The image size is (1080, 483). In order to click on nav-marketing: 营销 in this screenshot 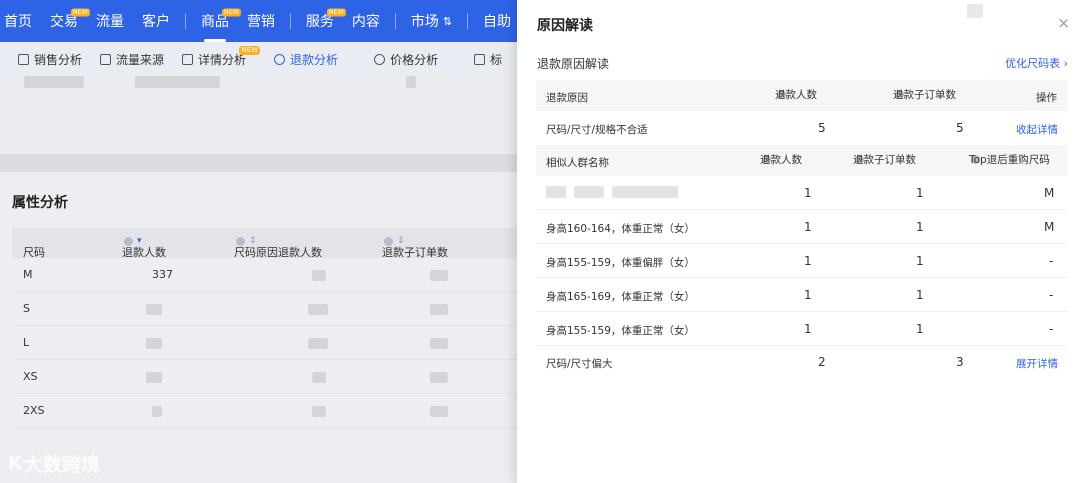, I will do `click(261, 21)`.